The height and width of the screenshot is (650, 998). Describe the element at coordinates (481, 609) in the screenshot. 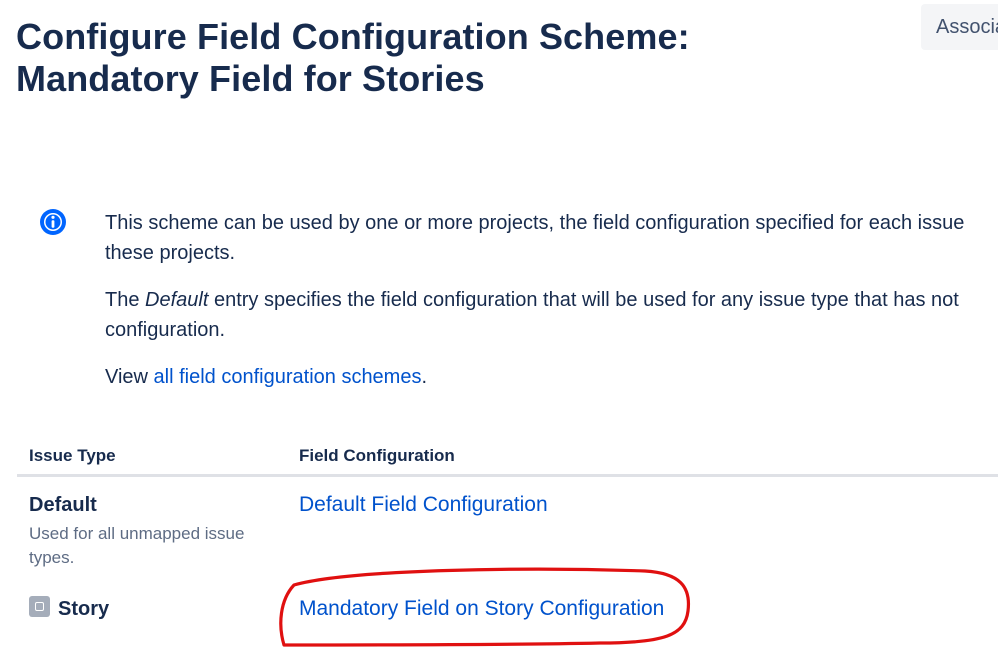

I see `story-field-configuration-link: Mandatory Field on Story Configuration` at that location.